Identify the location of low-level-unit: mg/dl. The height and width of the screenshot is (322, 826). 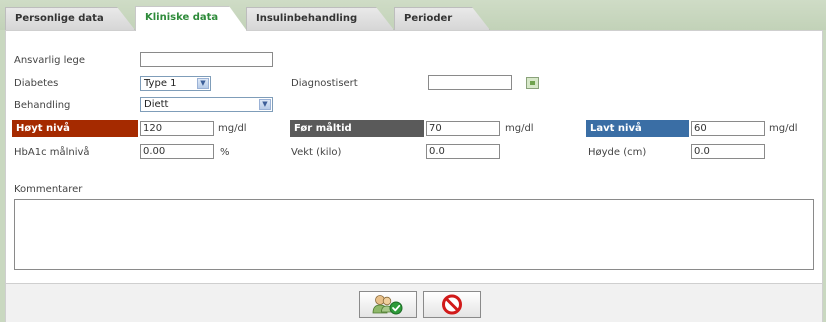
(783, 128).